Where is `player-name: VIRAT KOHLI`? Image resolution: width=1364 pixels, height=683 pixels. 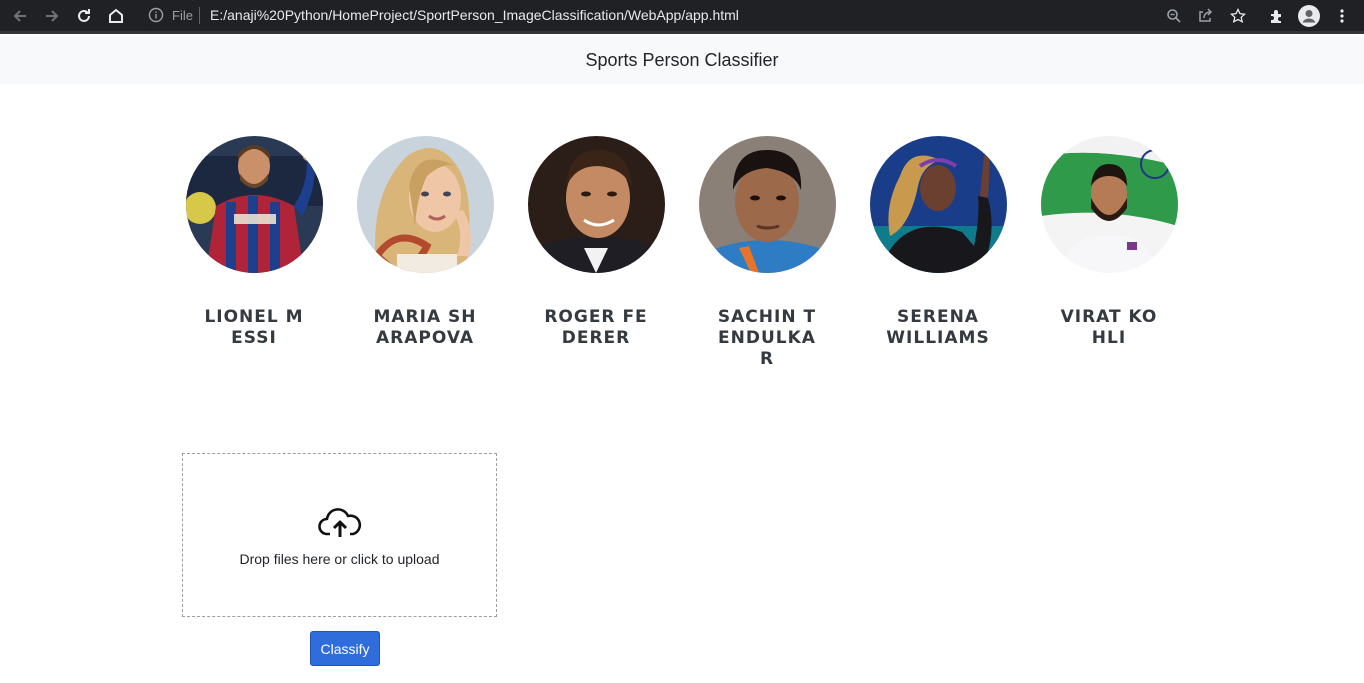
player-name: VIRAT KOHLI is located at coordinates (1109, 327).